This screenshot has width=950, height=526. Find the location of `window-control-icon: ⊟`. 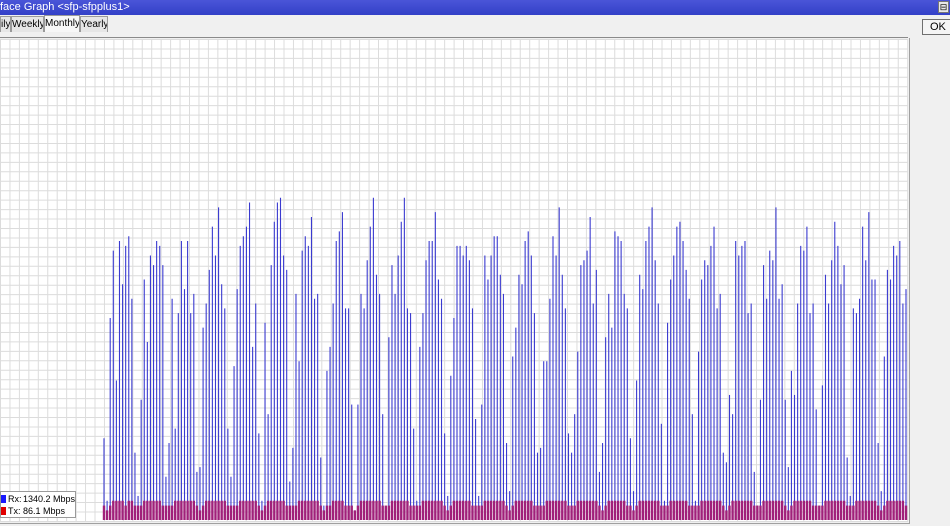

window-control-icon: ⊟ is located at coordinates (943, 7).